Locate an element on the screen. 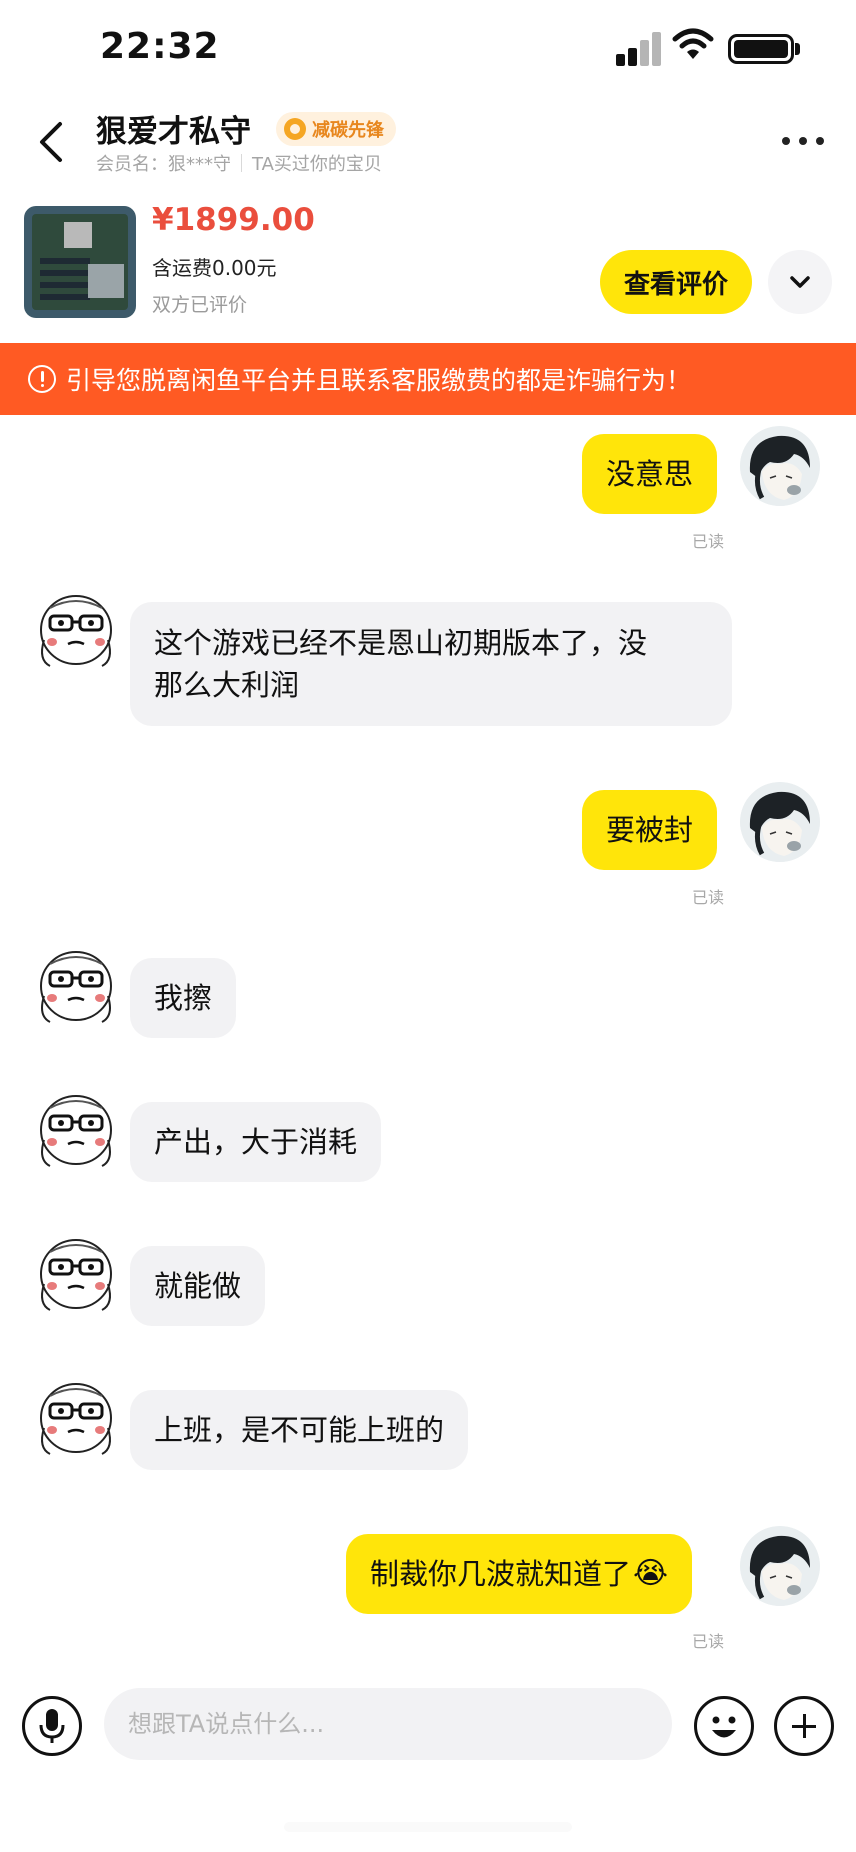 This screenshot has height=1852, width=856. member-name: 会员名：狠***守 is located at coordinates (163, 164).